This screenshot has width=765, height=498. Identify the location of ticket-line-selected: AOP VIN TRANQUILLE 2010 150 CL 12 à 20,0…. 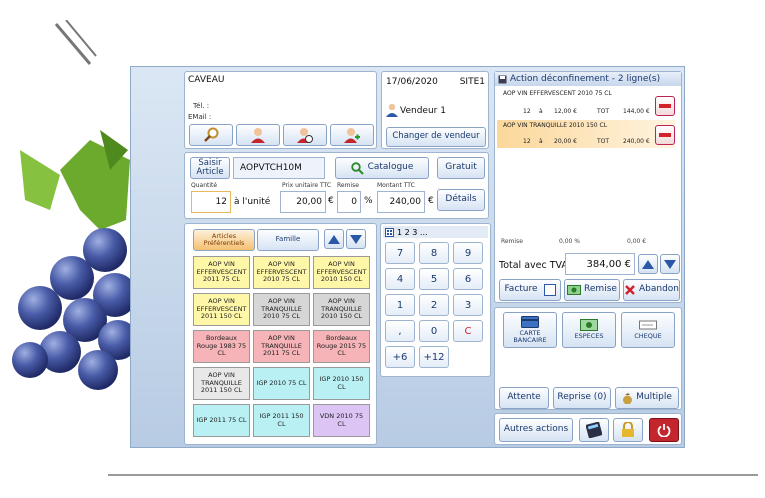
(586, 134).